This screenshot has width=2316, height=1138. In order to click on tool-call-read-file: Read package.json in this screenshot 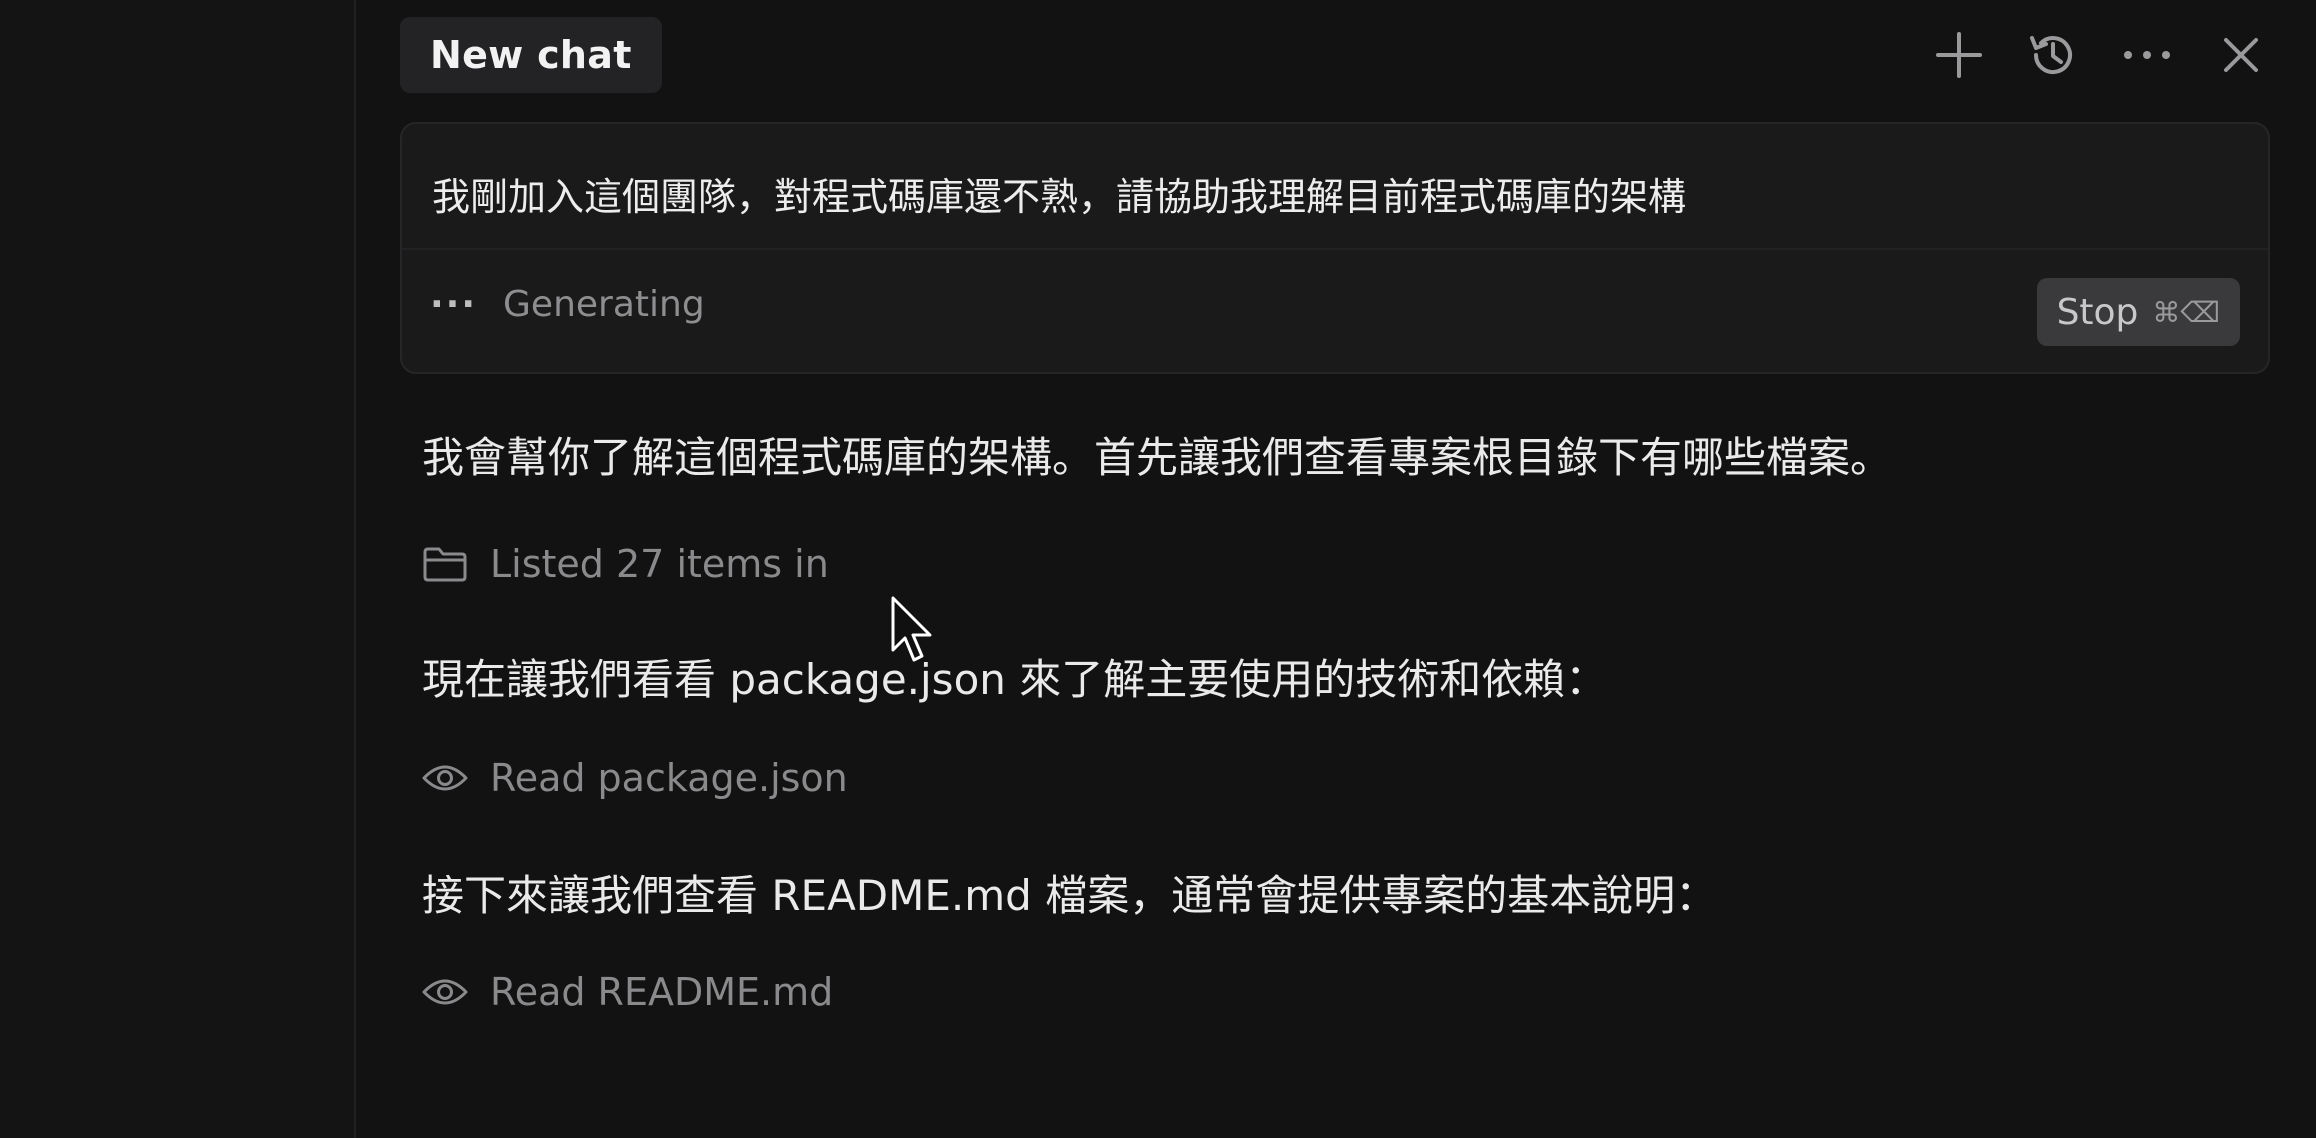, I will do `click(635, 778)`.